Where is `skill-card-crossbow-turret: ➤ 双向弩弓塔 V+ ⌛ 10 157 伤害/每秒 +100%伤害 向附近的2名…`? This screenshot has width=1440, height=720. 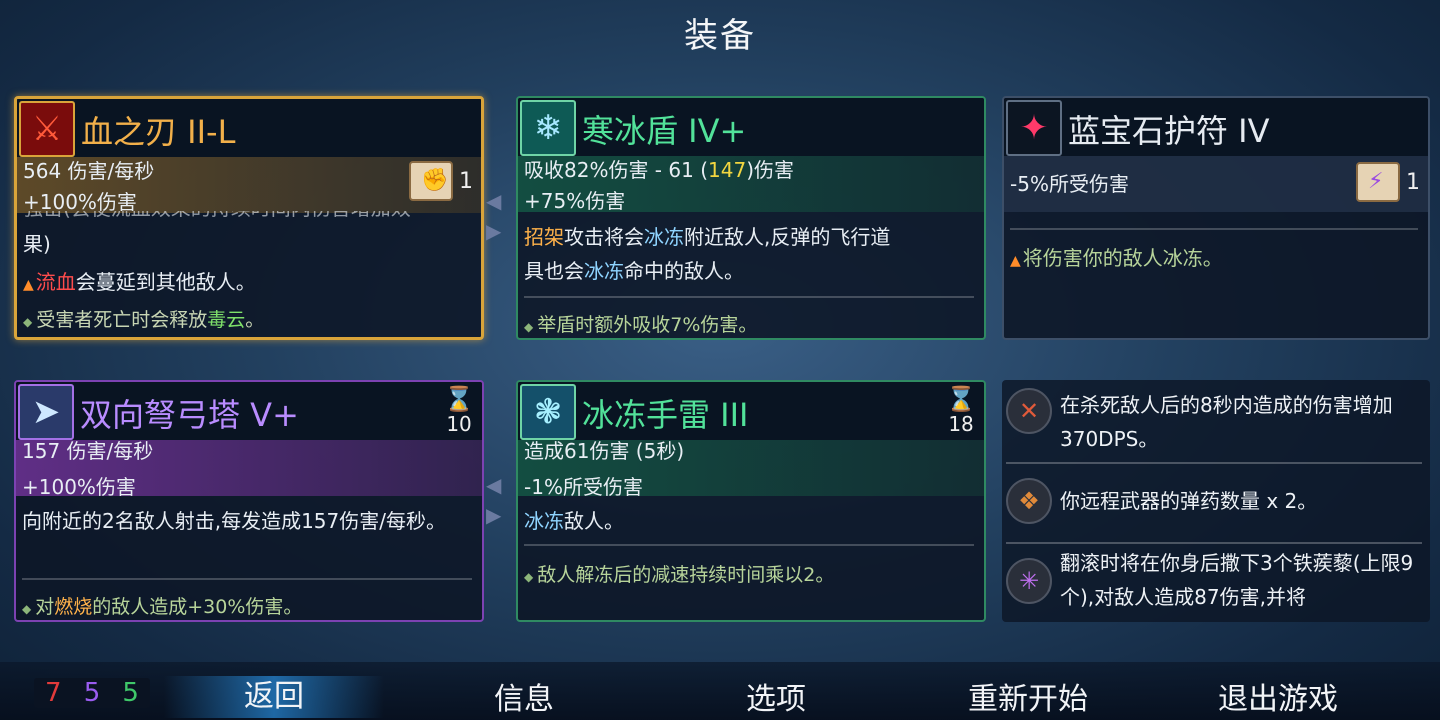
skill-card-crossbow-turret: ➤ 双向弩弓塔 V+ ⌛ 10 157 伤害/每秒 +100%伤害 向附近的2名… is located at coordinates (249, 501).